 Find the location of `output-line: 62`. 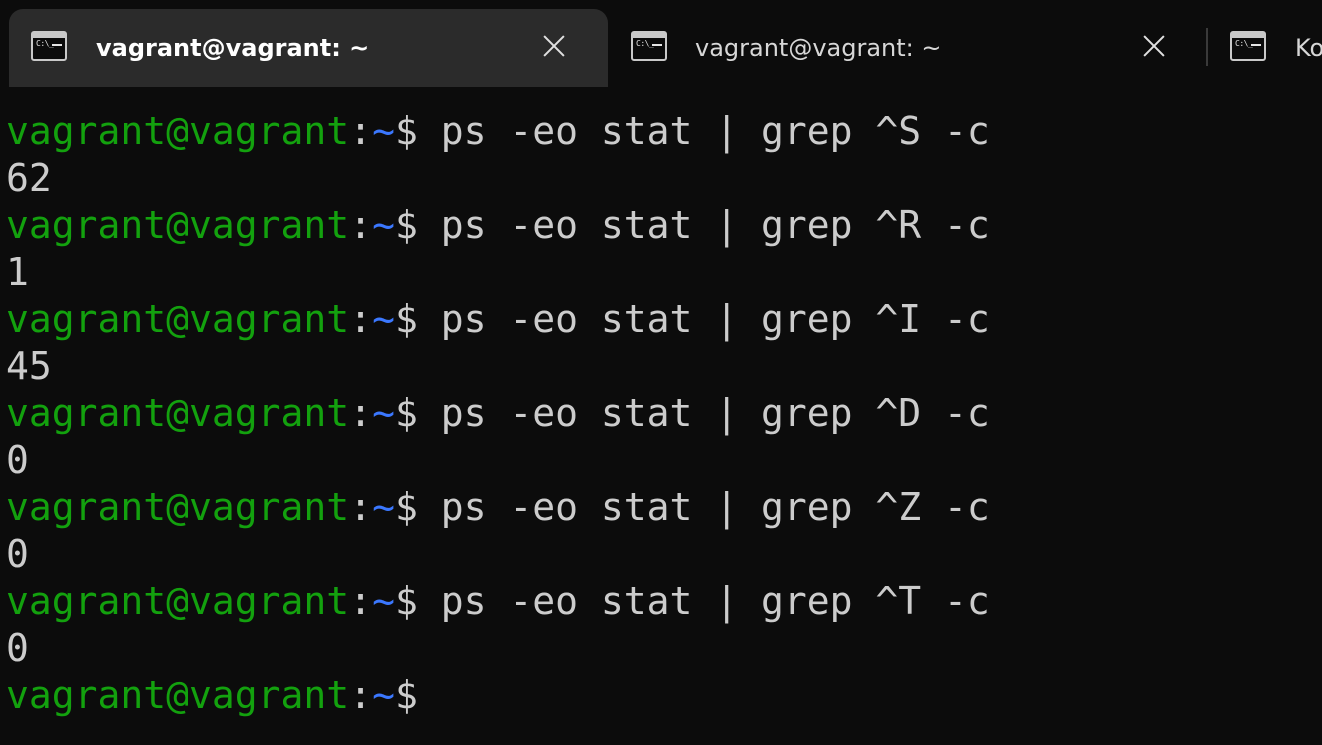

output-line: 62 is located at coordinates (29, 178).